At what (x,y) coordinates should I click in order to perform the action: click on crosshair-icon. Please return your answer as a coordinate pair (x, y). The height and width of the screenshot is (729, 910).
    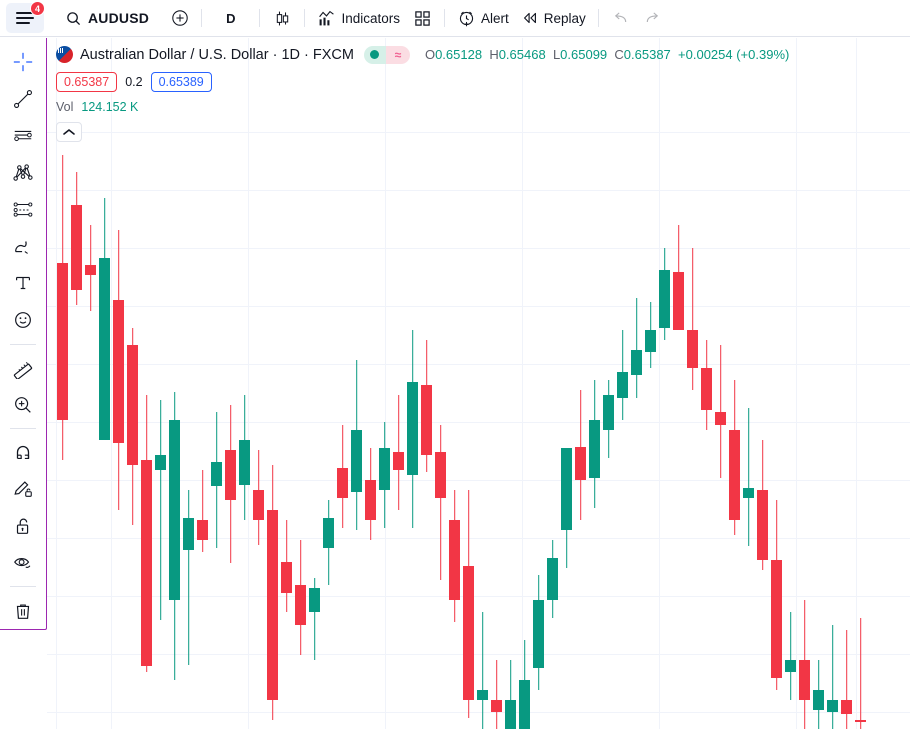
    Looking at the image, I should click on (23, 62).